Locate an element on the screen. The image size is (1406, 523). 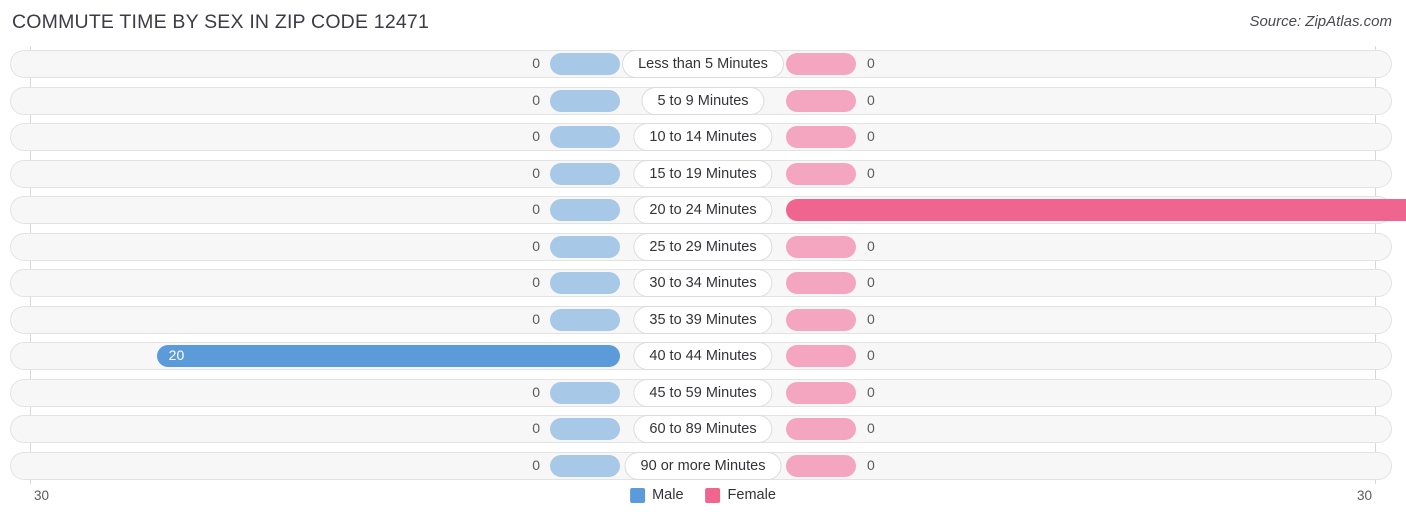
row-label-pill: 40 to 44 Minutes is located at coordinates (703, 356).